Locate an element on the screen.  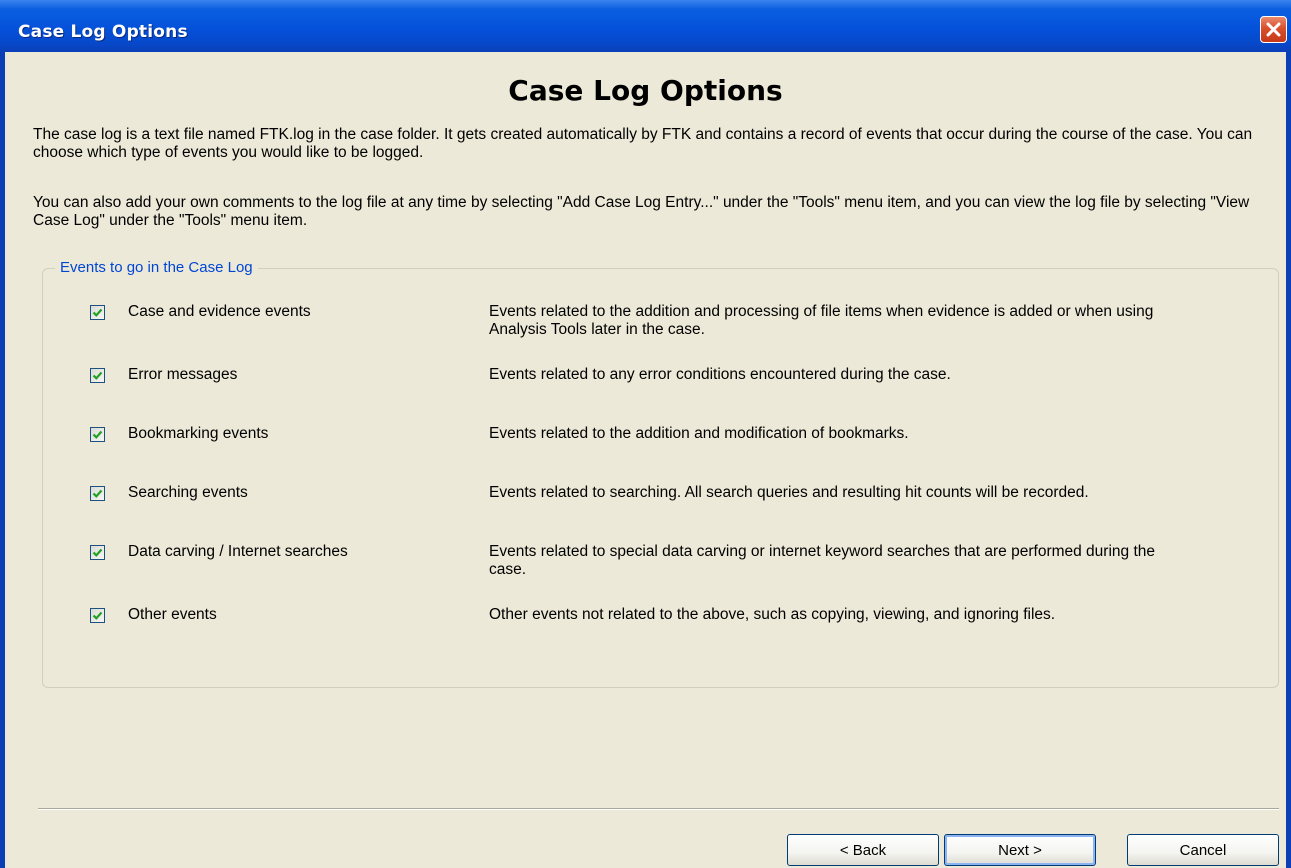
other-events-label: Other events is located at coordinates (172, 615).